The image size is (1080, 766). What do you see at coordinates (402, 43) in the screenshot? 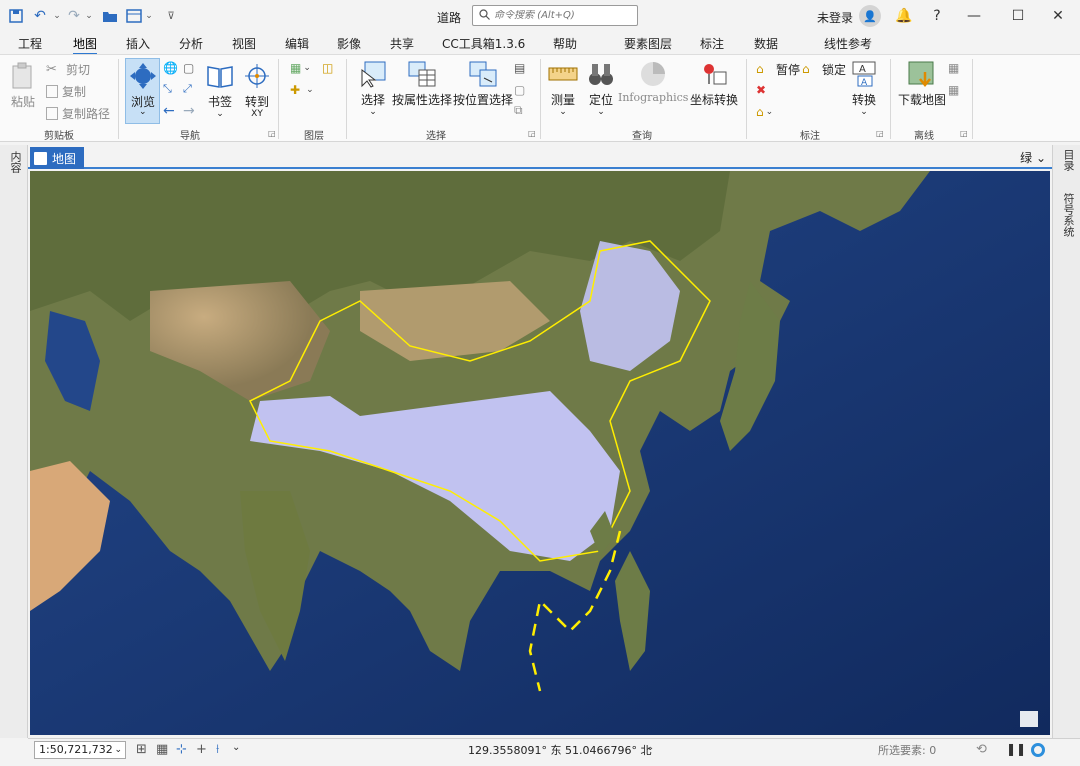
I see `tab-share: 共享` at bounding box center [402, 43].